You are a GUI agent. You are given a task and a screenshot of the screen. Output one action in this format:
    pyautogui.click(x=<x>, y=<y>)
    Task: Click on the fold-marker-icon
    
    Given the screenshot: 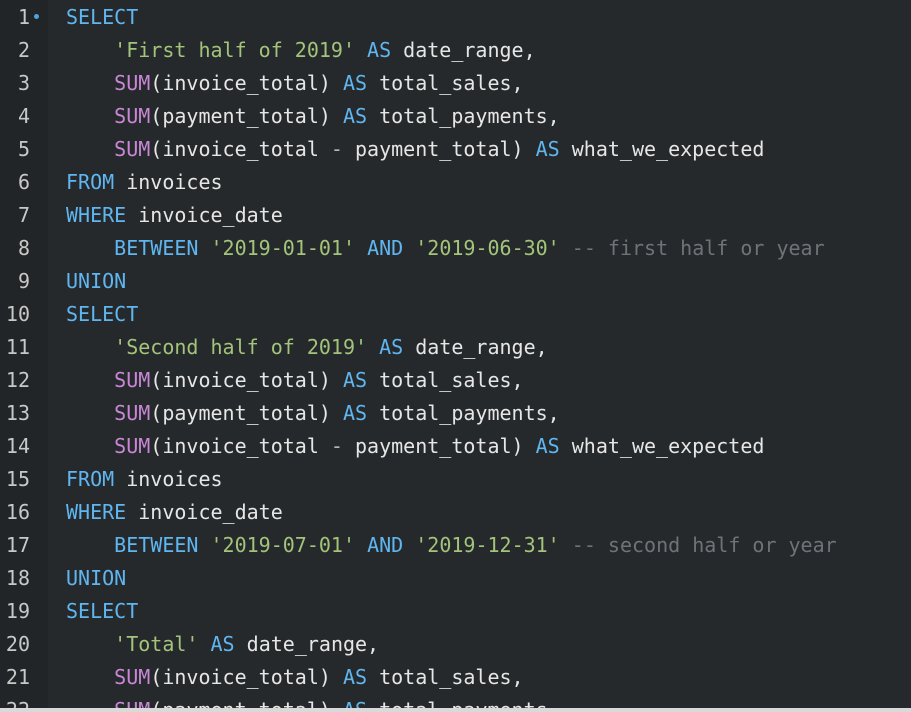 What is the action you would take?
    pyautogui.click(x=36, y=16)
    